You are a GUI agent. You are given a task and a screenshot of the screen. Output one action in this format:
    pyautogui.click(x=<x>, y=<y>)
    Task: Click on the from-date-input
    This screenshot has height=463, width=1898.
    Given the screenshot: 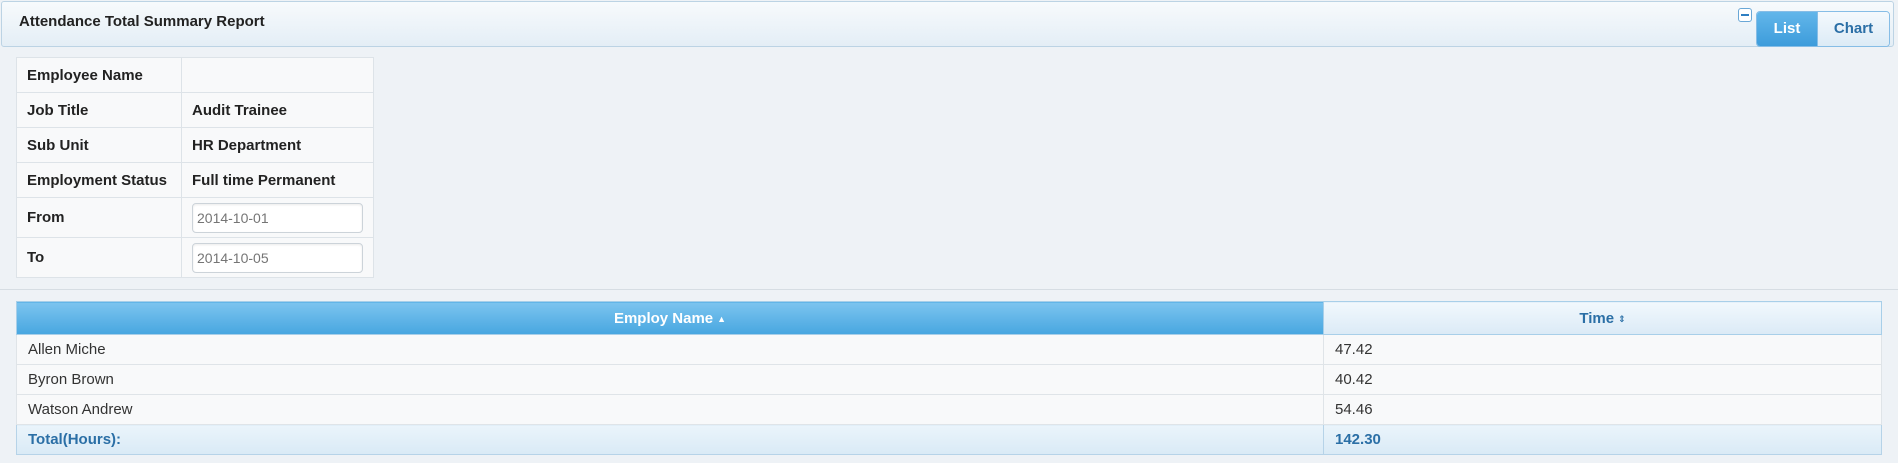 What is the action you would take?
    pyautogui.click(x=277, y=217)
    